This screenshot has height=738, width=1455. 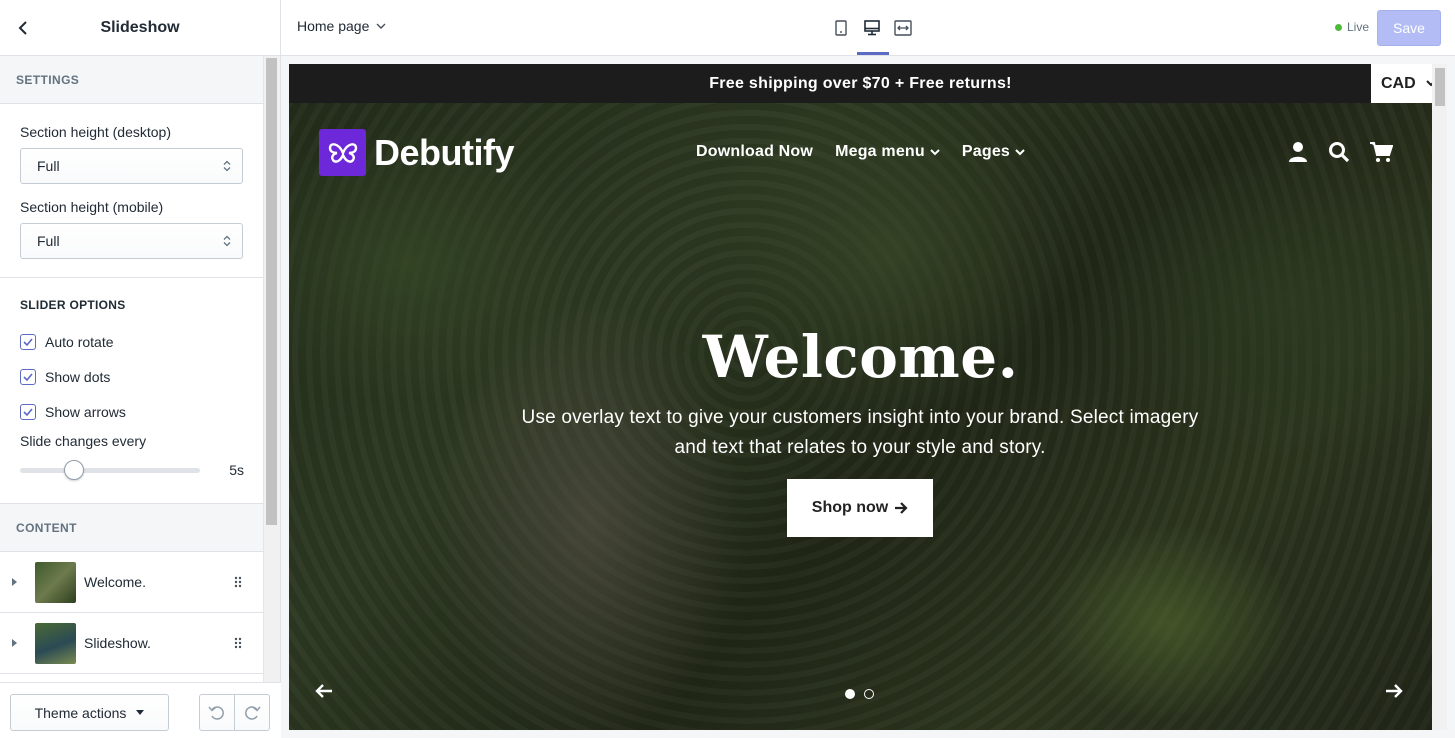 I want to click on content-item-slideshow: Slideshow., so click(x=132, y=643).